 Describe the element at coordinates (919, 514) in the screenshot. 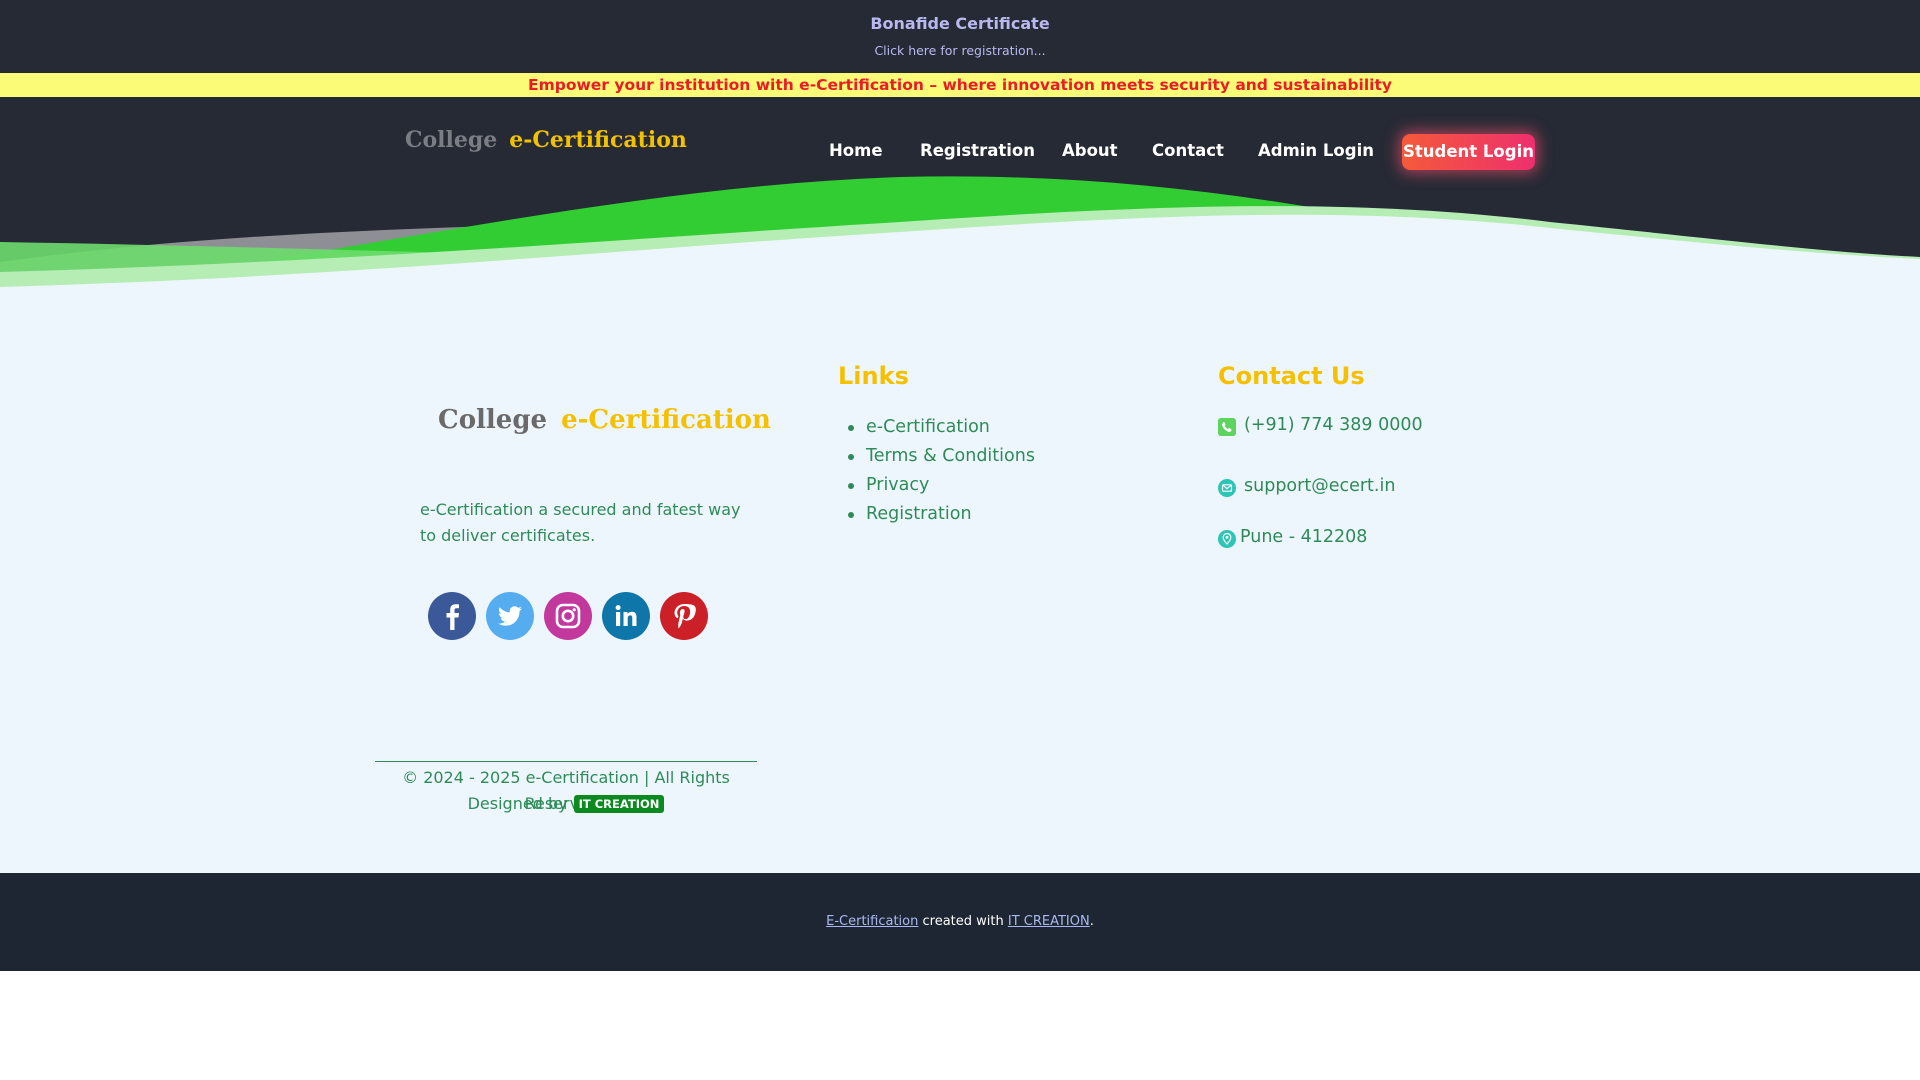

I see `footer-link-label: Registration` at that location.